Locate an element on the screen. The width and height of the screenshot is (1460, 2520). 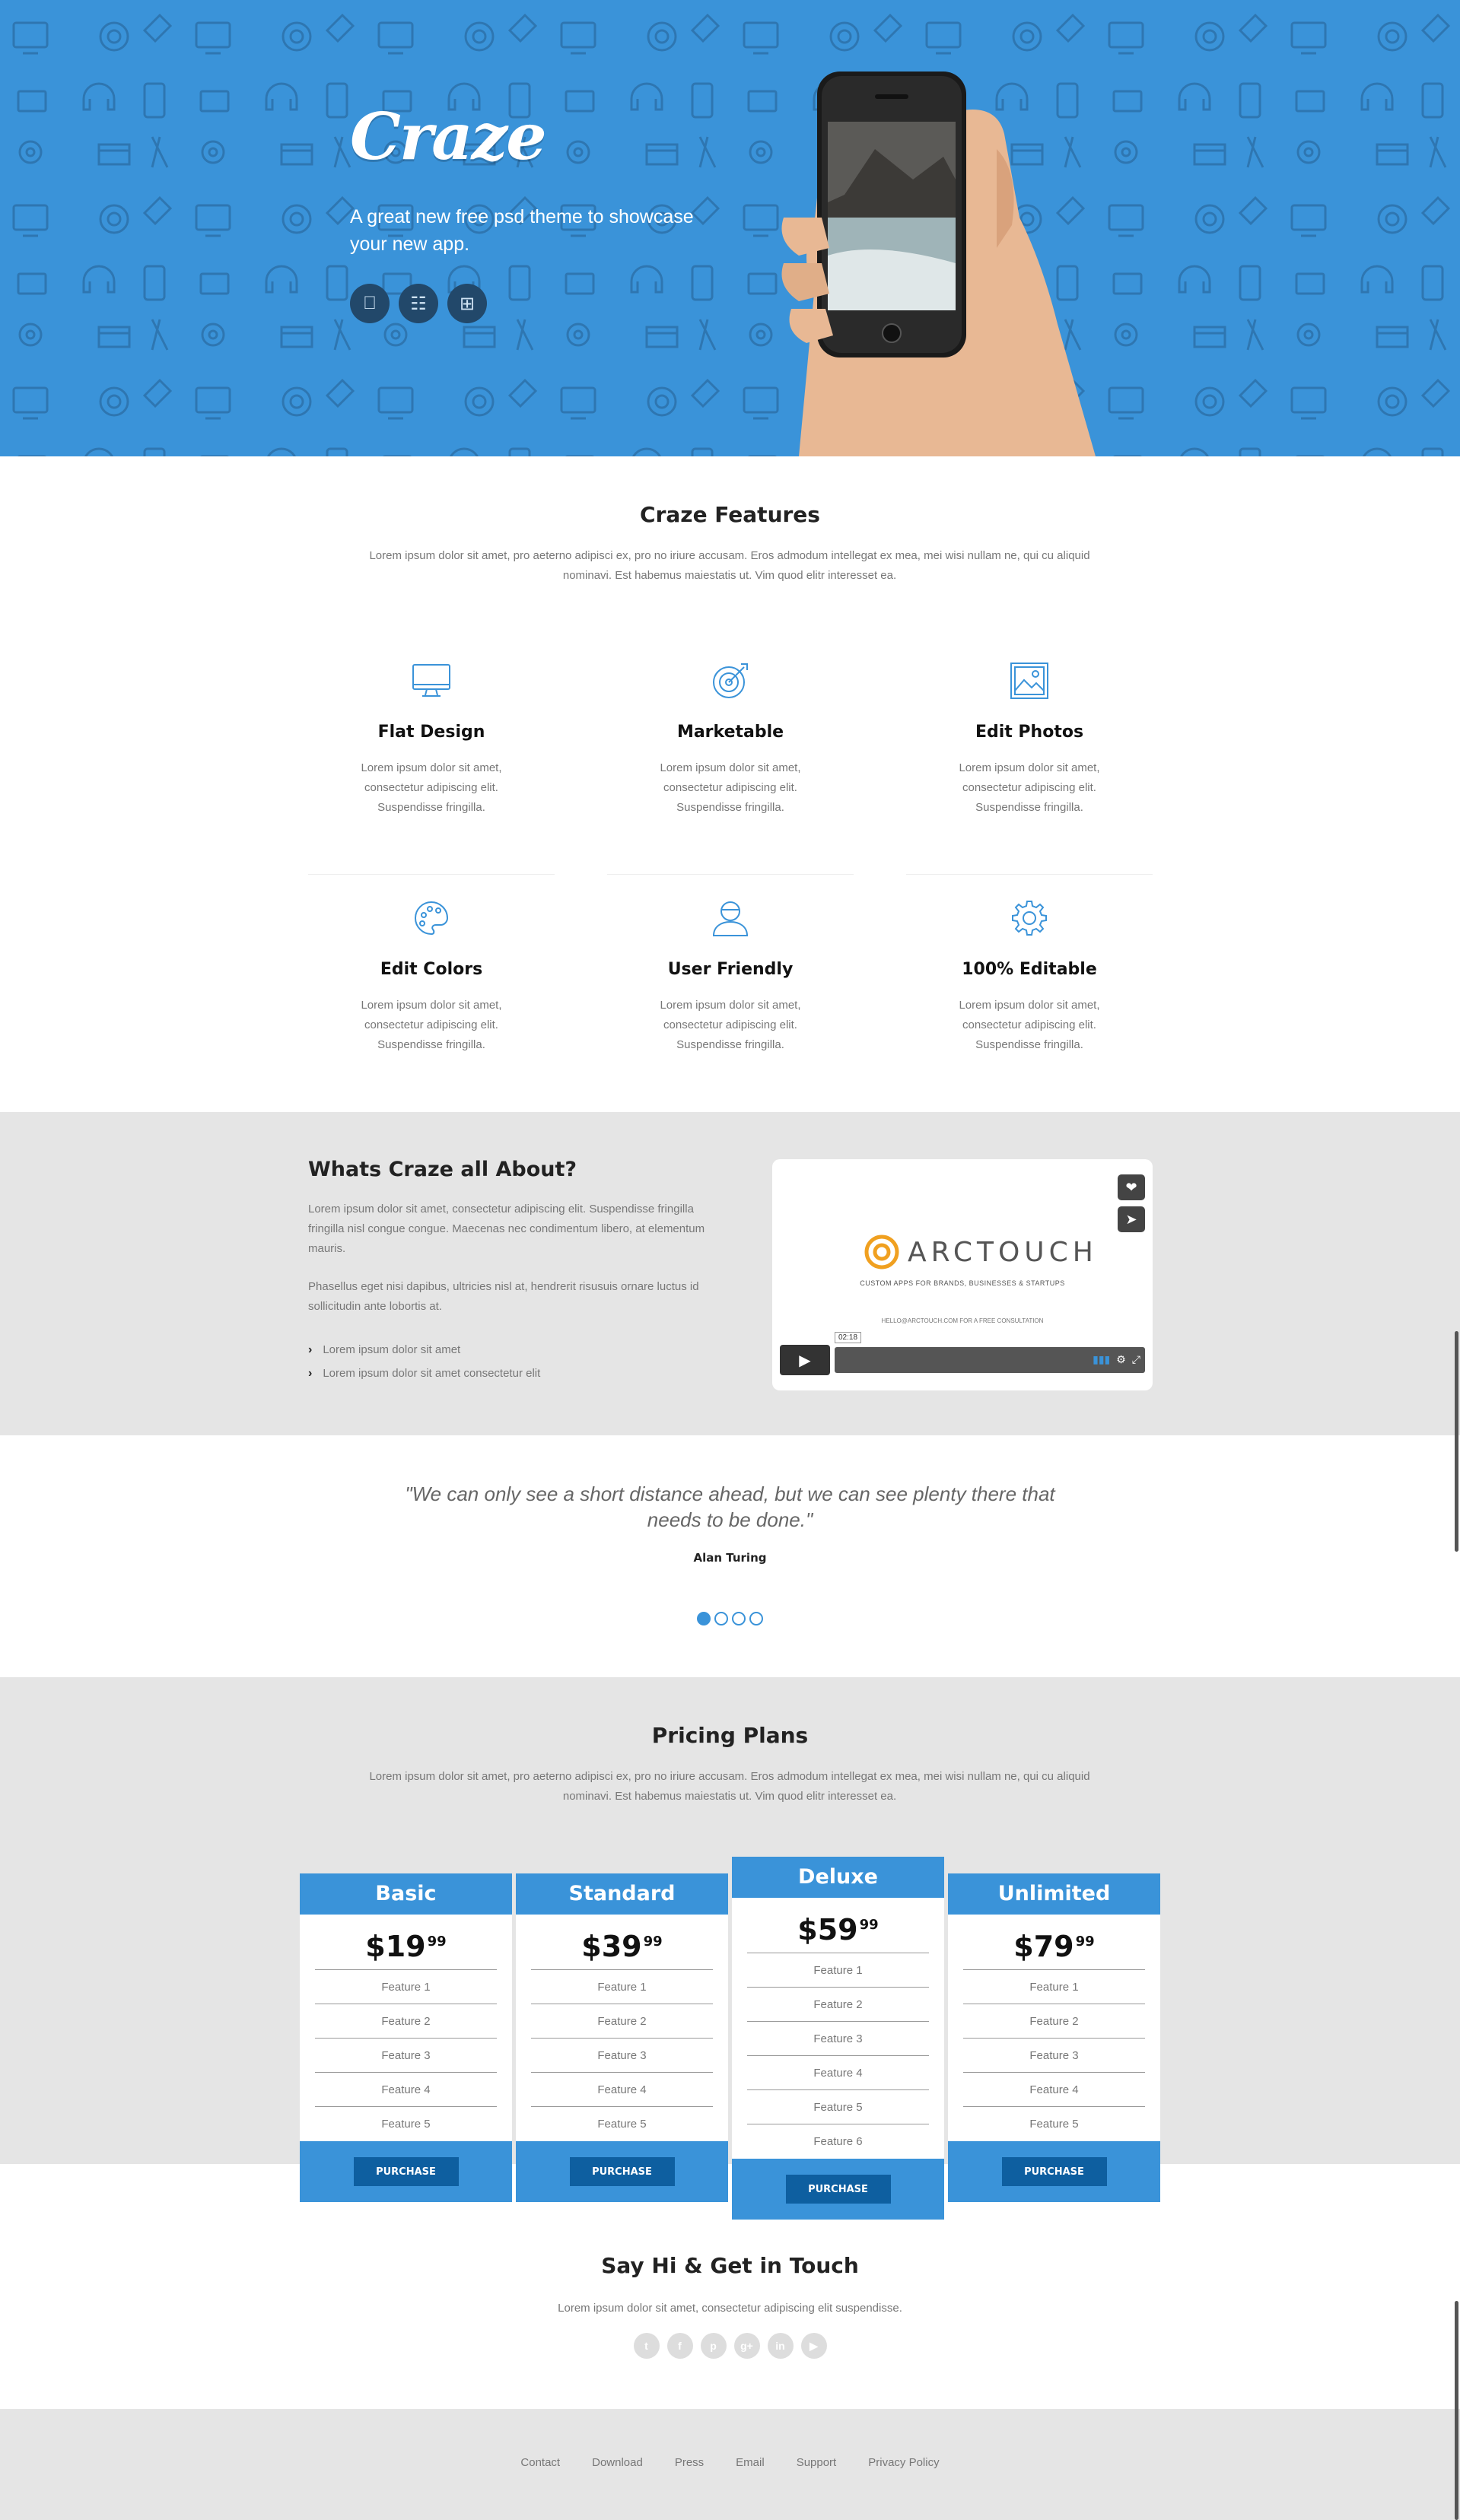
heart-icon: ❤ is located at coordinates (1131, 1187).